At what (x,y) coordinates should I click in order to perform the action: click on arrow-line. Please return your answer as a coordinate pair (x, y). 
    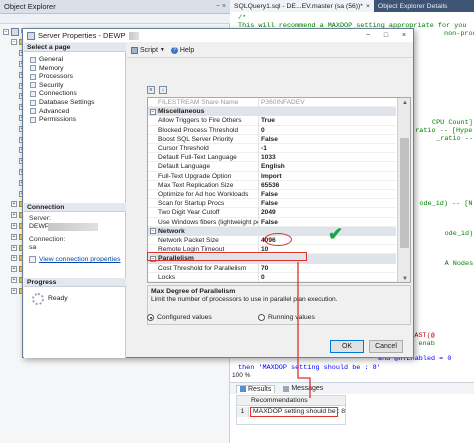
    Looking at the image, I should click on (304, 330).